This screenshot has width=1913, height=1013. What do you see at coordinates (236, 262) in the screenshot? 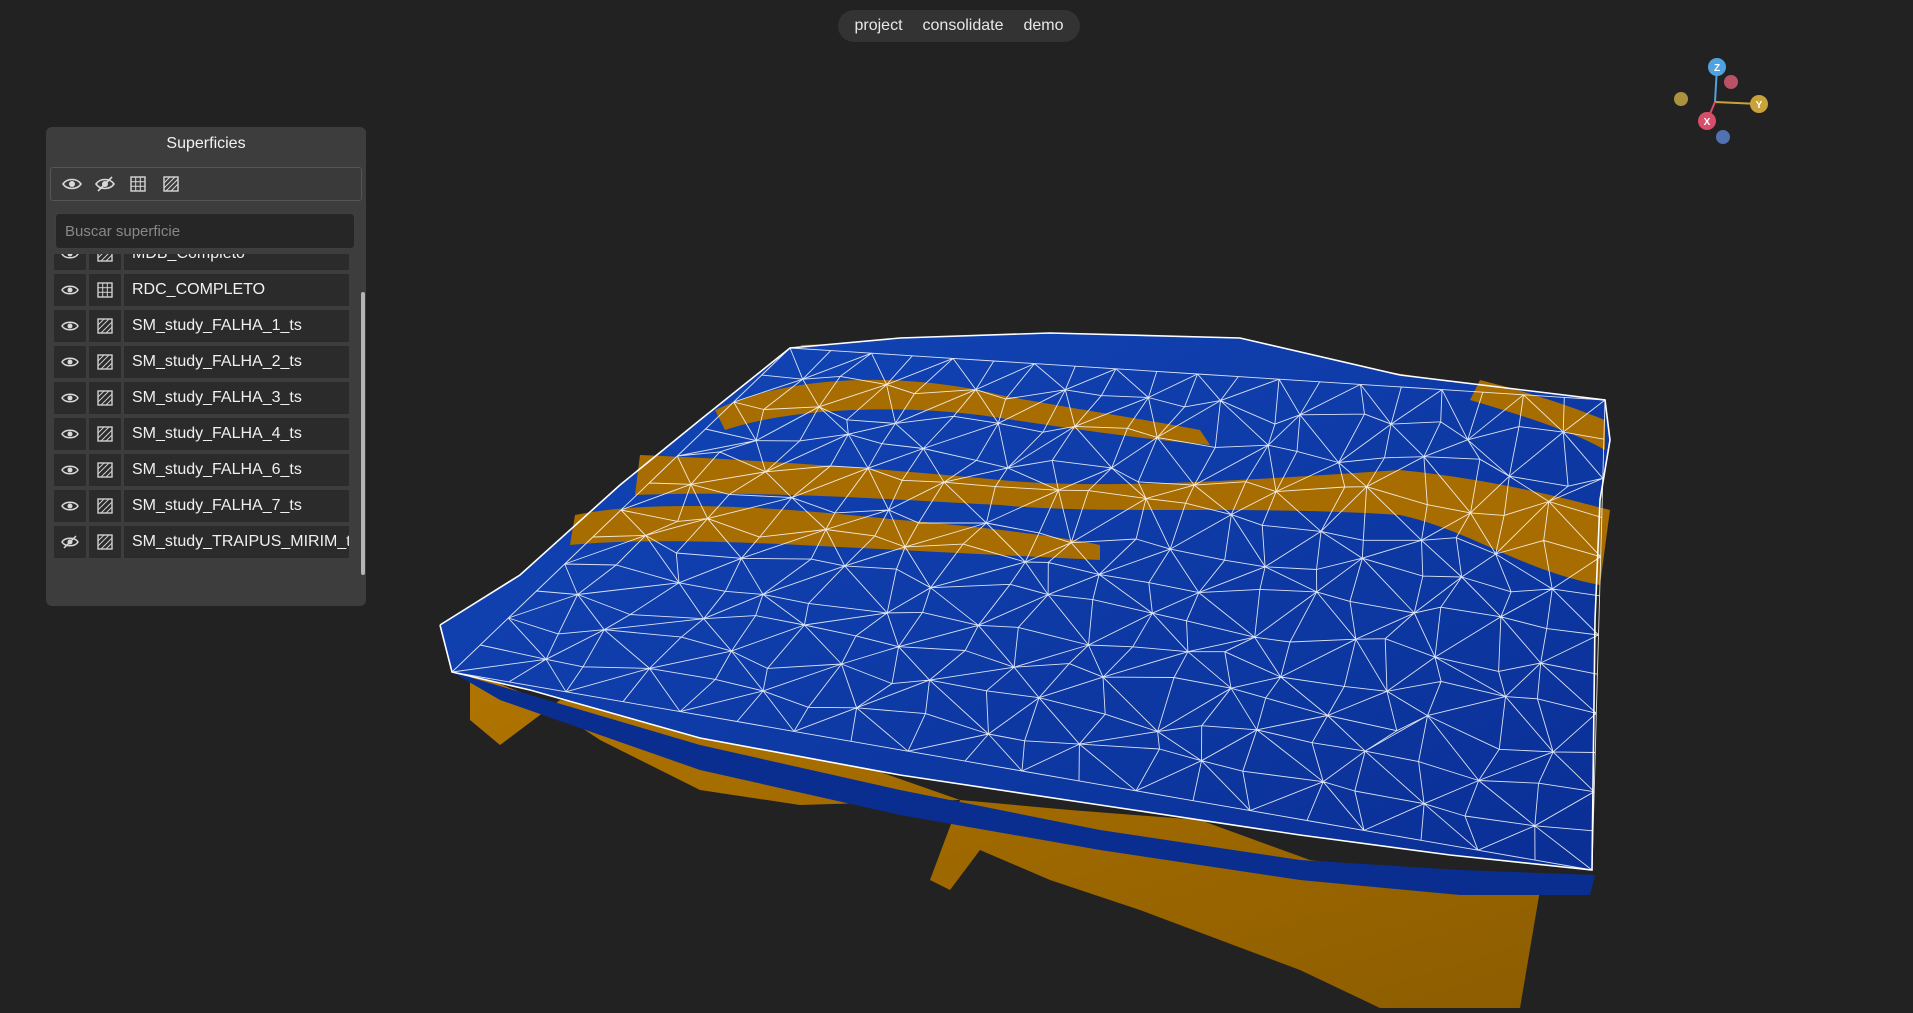
I see `surface-name: MDB_Completo` at bounding box center [236, 262].